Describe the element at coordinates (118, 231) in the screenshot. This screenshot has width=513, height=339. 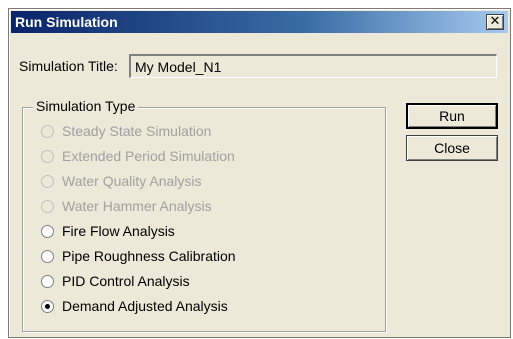
I see `radio-label: Fire Flow Analysis` at that location.